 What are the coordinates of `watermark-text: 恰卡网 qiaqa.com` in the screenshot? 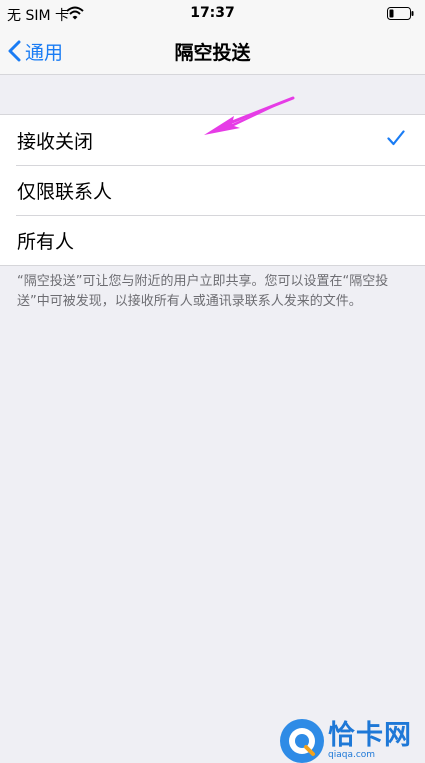 It's located at (370, 741).